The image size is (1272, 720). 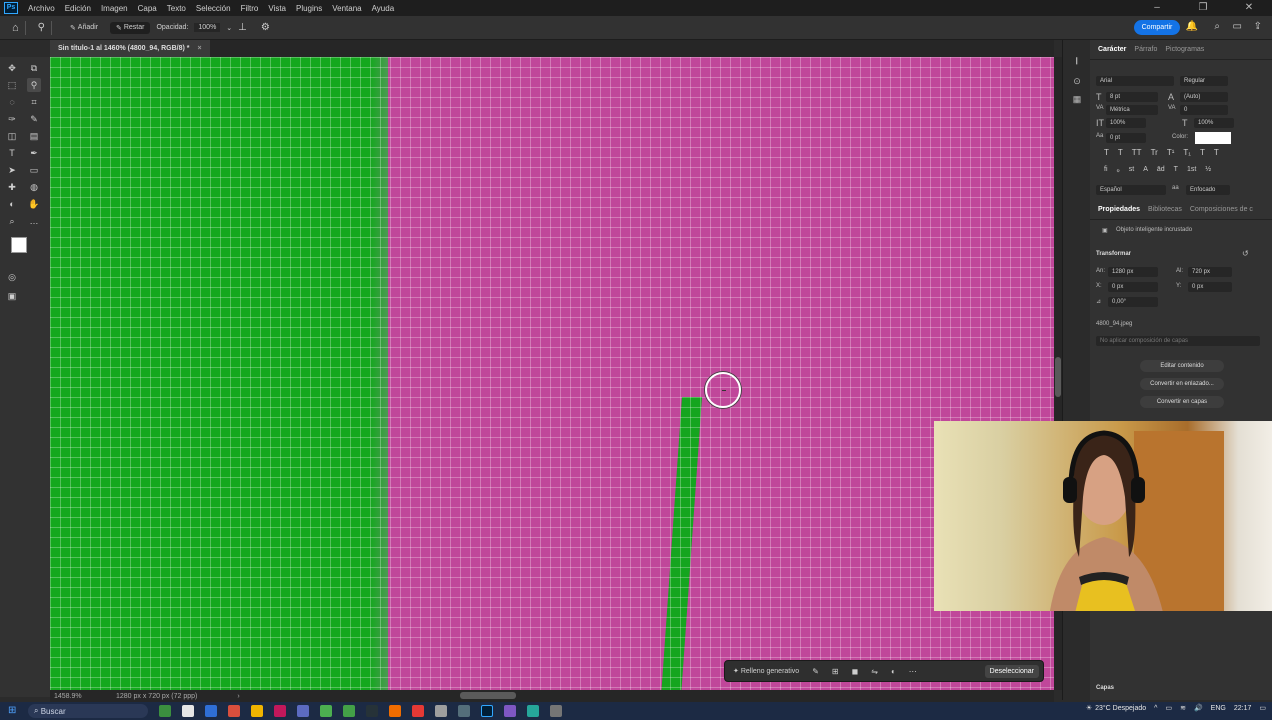 What do you see at coordinates (34, 204) in the screenshot?
I see `hand-tool-icon: ✋` at bounding box center [34, 204].